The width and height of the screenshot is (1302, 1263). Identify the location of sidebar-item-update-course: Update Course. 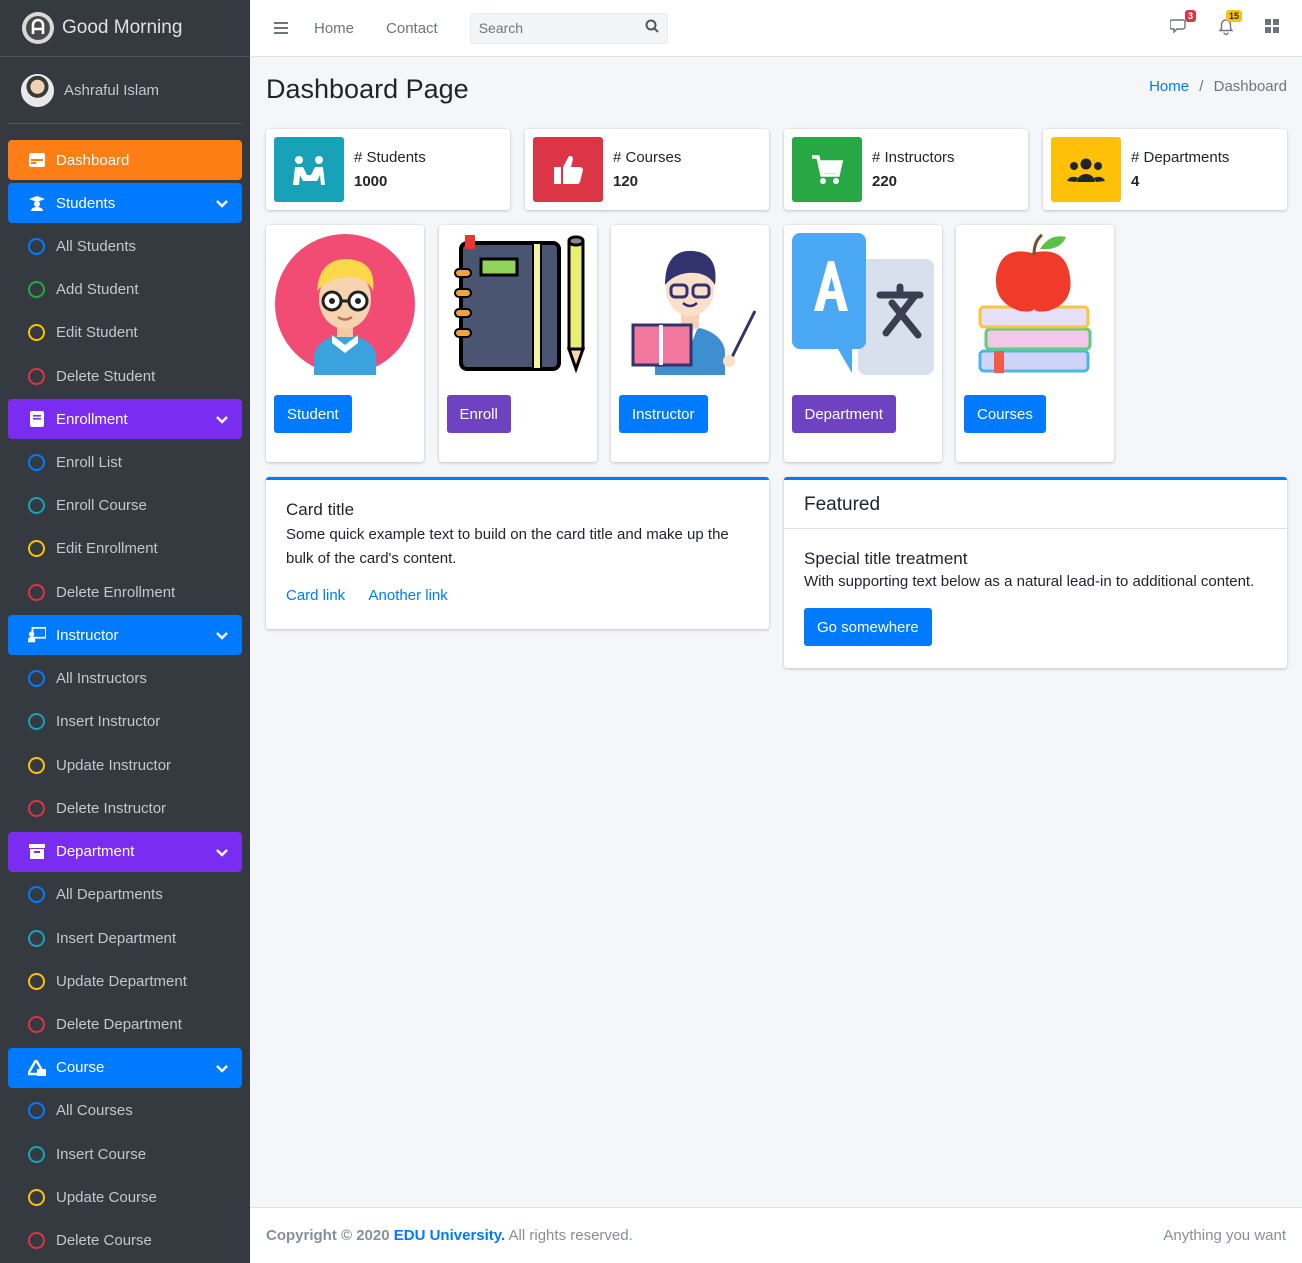
(125, 1197).